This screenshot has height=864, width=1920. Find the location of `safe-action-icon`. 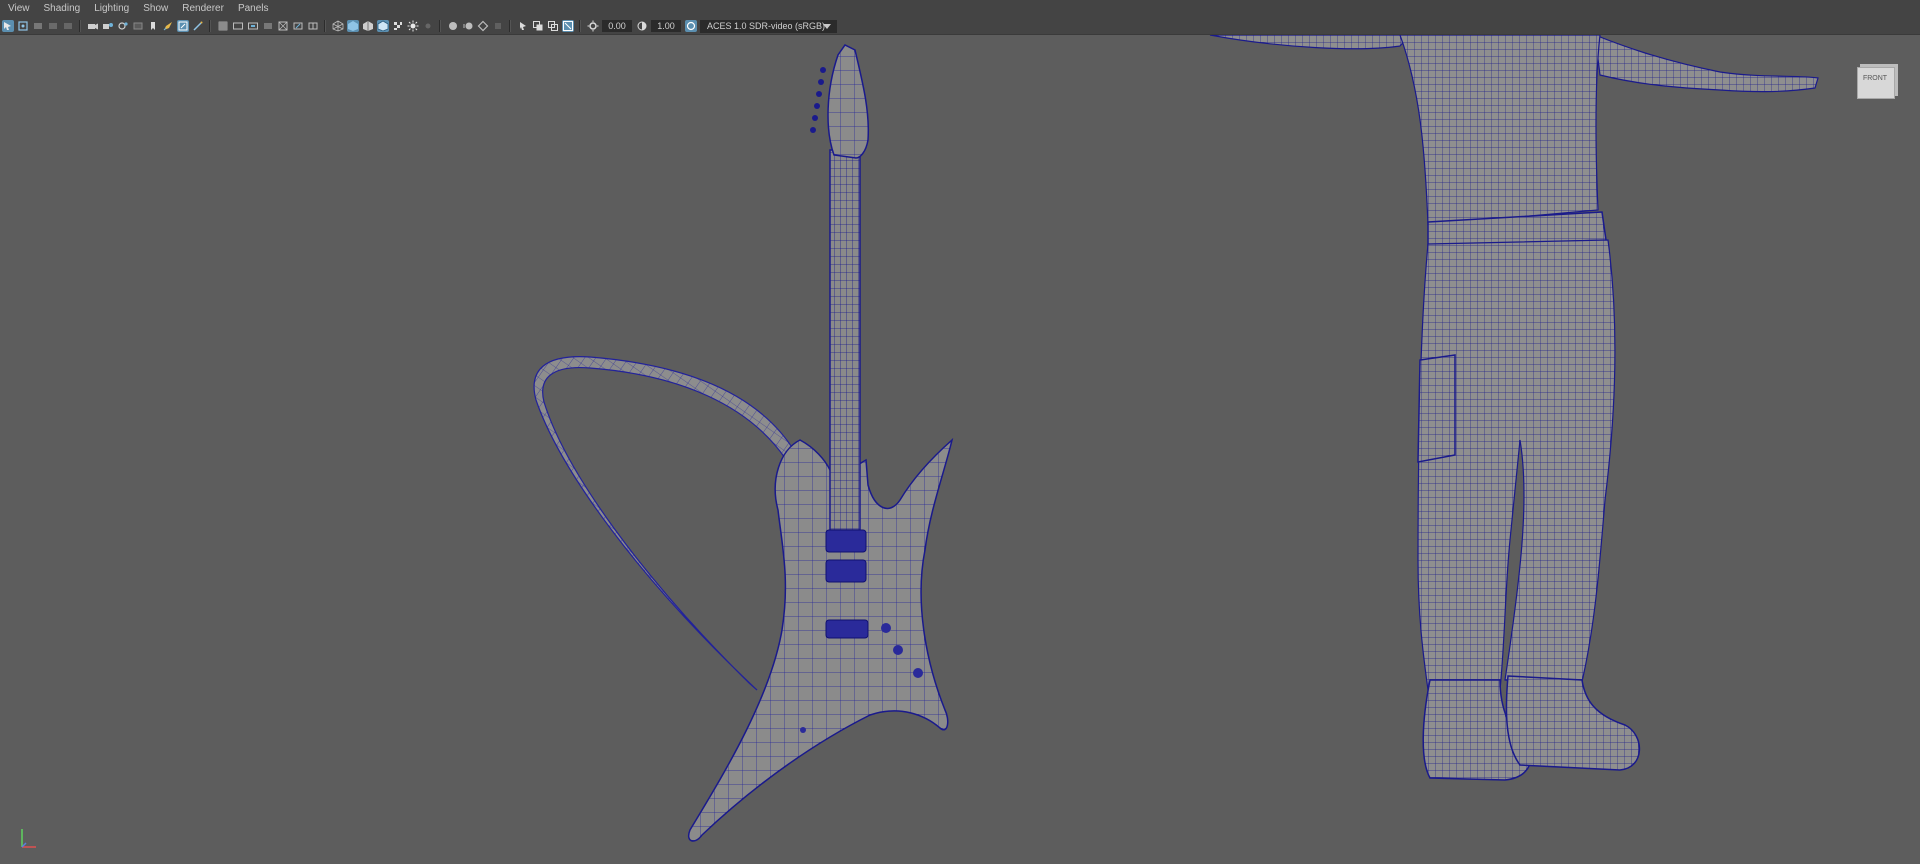

safe-action-icon is located at coordinates (298, 26).